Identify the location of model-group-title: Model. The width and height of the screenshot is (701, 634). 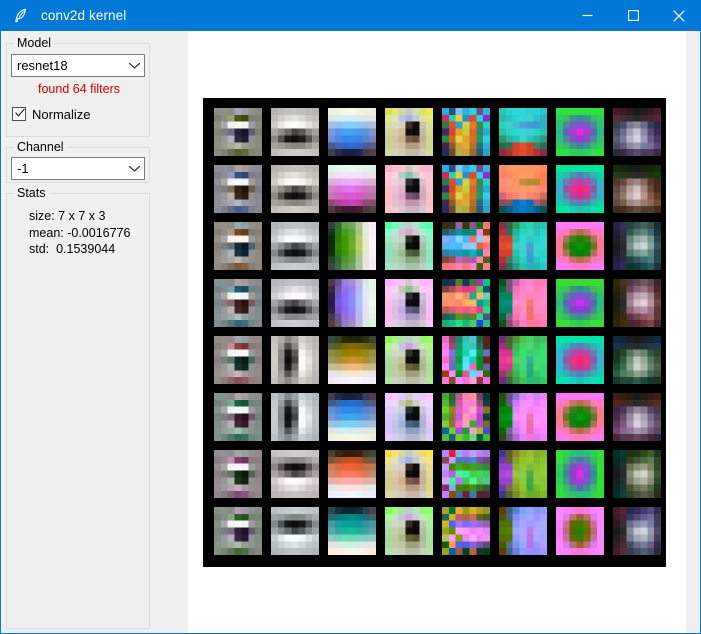
(34, 43).